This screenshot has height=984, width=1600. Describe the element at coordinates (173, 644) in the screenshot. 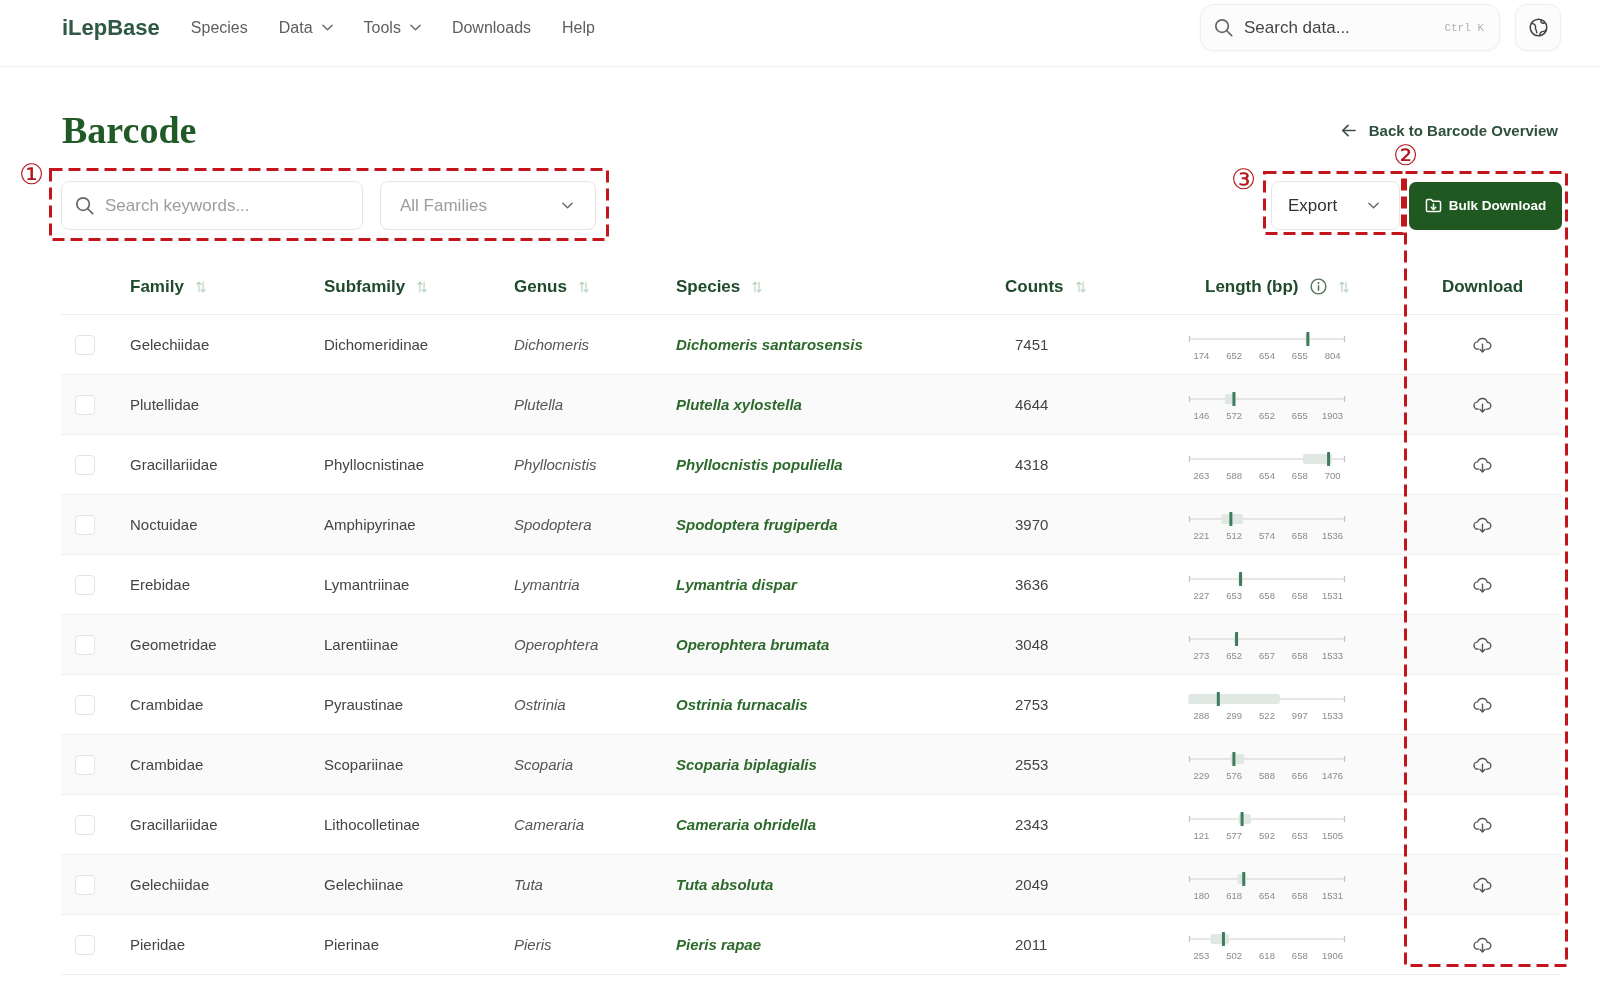

I see `family-name: Geometridae` at that location.